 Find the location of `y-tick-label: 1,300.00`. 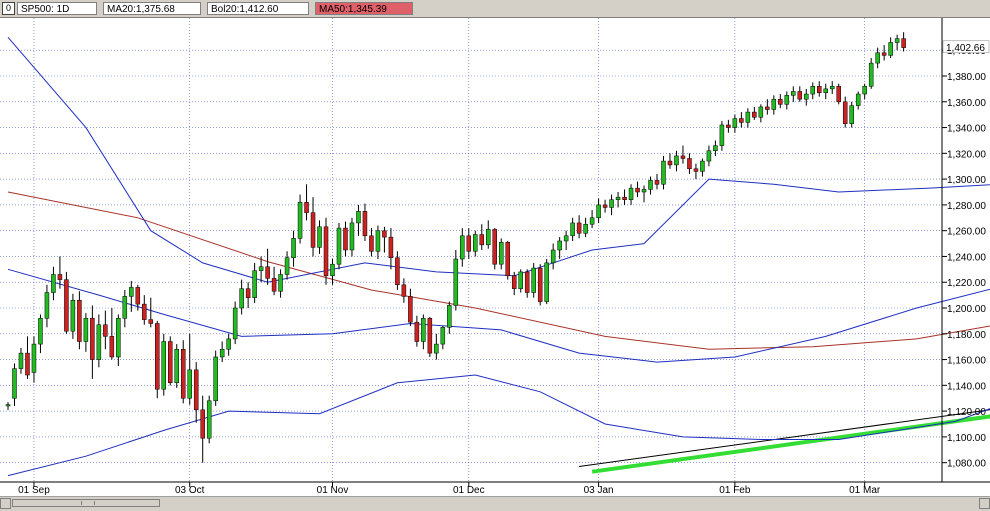

y-tick-label: 1,300.00 is located at coordinates (966, 180).